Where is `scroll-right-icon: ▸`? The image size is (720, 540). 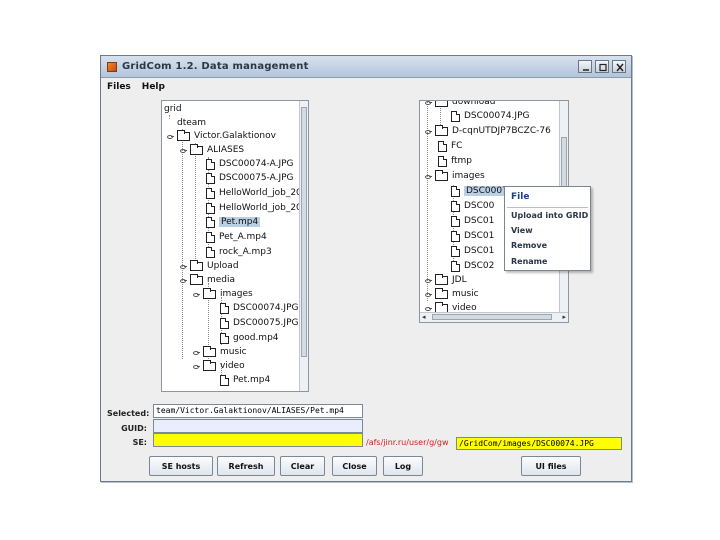
scroll-right-icon: ▸ is located at coordinates (564, 317).